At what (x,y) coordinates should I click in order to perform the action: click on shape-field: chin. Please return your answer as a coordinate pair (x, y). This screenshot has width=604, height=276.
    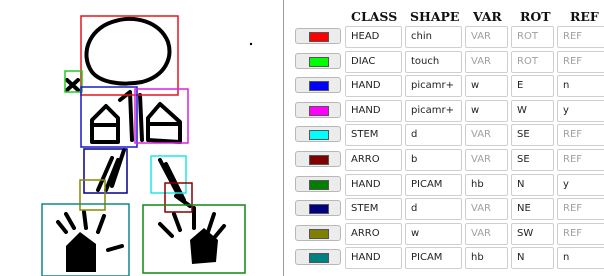
    Looking at the image, I should click on (433, 37).